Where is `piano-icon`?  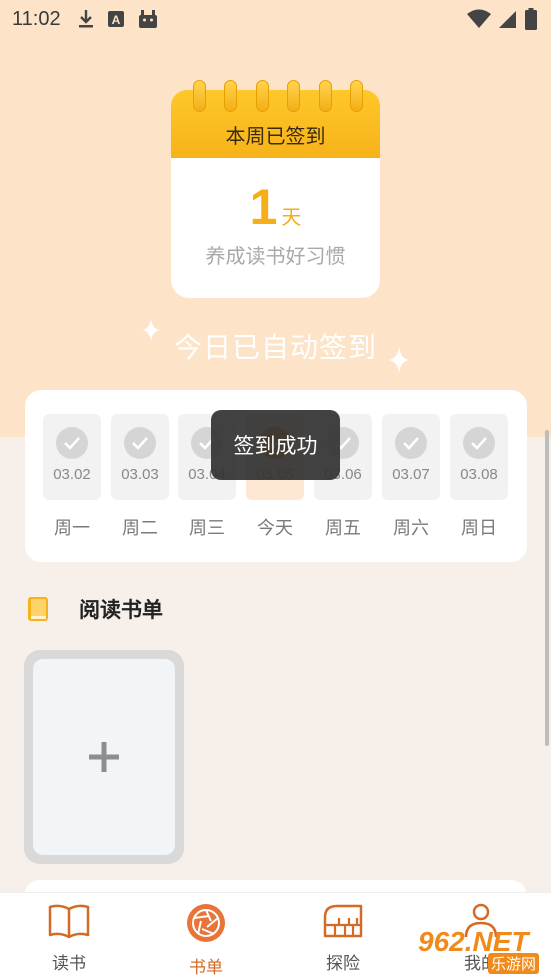
piano-icon is located at coordinates (343, 921).